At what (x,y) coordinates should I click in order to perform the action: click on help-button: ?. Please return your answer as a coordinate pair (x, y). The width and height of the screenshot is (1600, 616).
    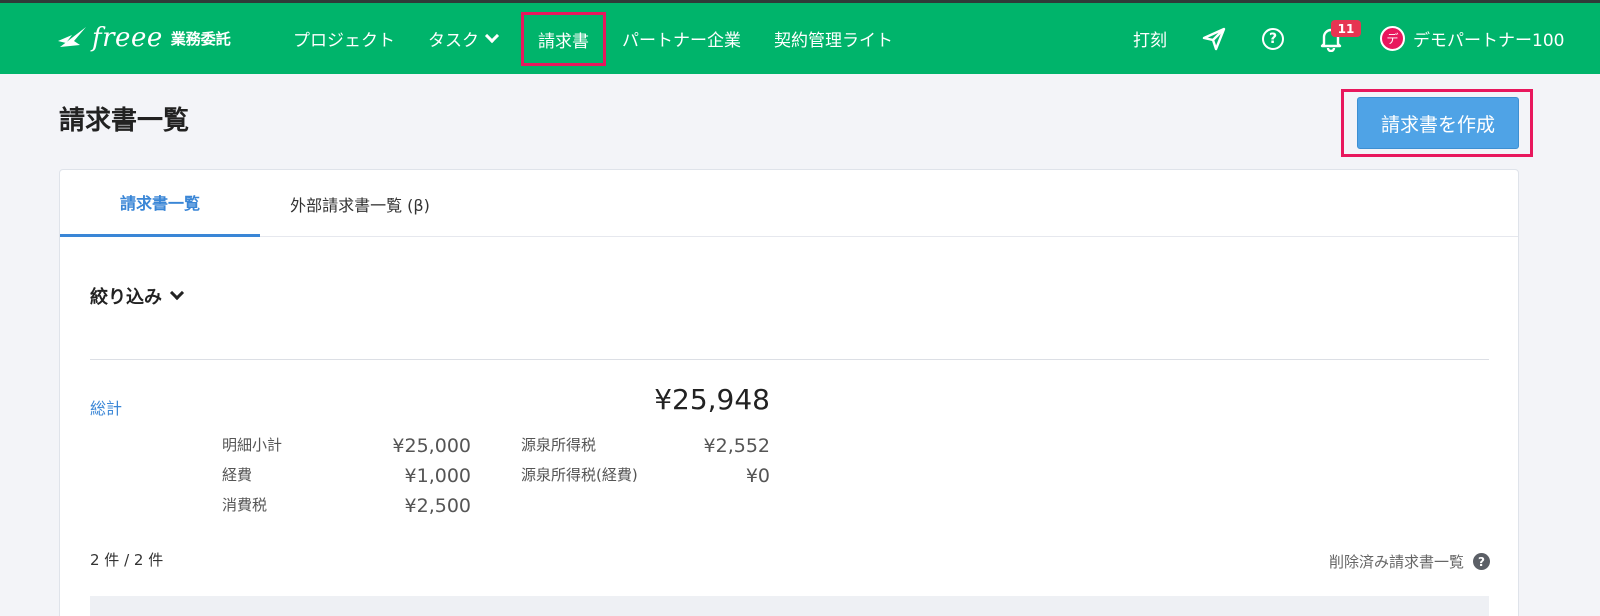
    Looking at the image, I should click on (1273, 39).